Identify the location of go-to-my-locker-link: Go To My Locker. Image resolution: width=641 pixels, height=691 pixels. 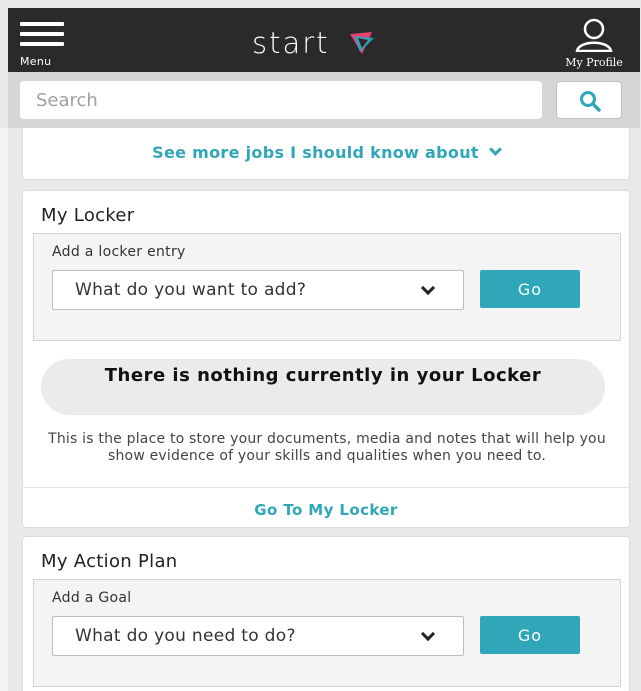
(326, 510).